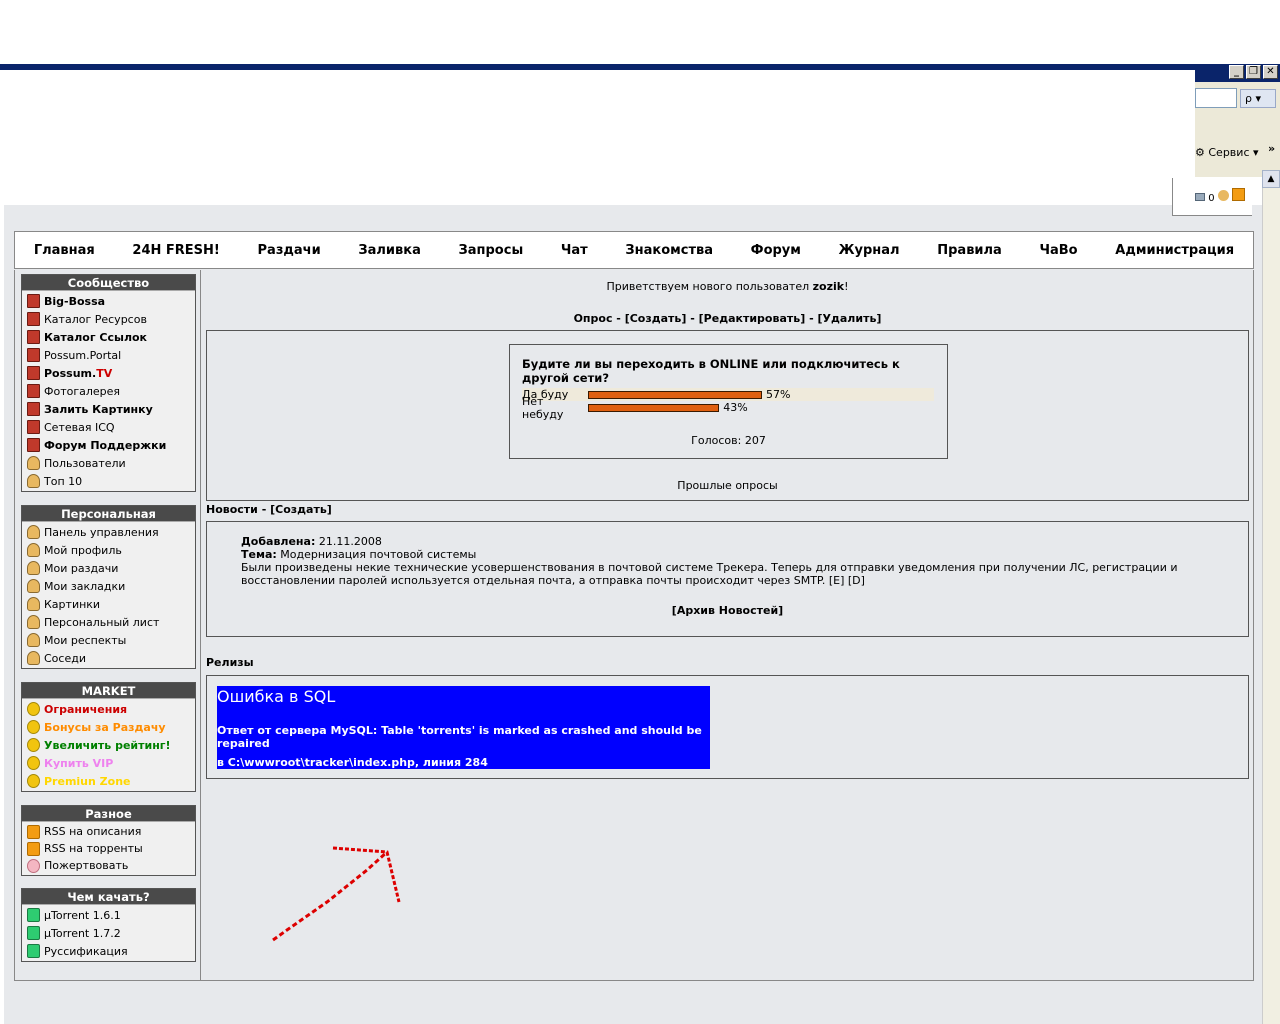 The width and height of the screenshot is (1280, 1024). What do you see at coordinates (574, 250) in the screenshot?
I see `nav-link: Чат` at bounding box center [574, 250].